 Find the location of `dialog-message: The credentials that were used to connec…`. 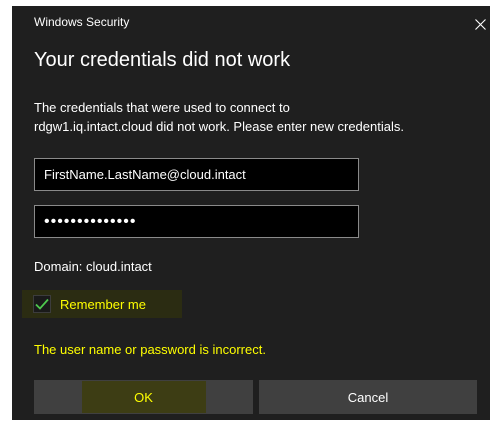

dialog-message: The credentials that were used to connec… is located at coordinates (260, 117).